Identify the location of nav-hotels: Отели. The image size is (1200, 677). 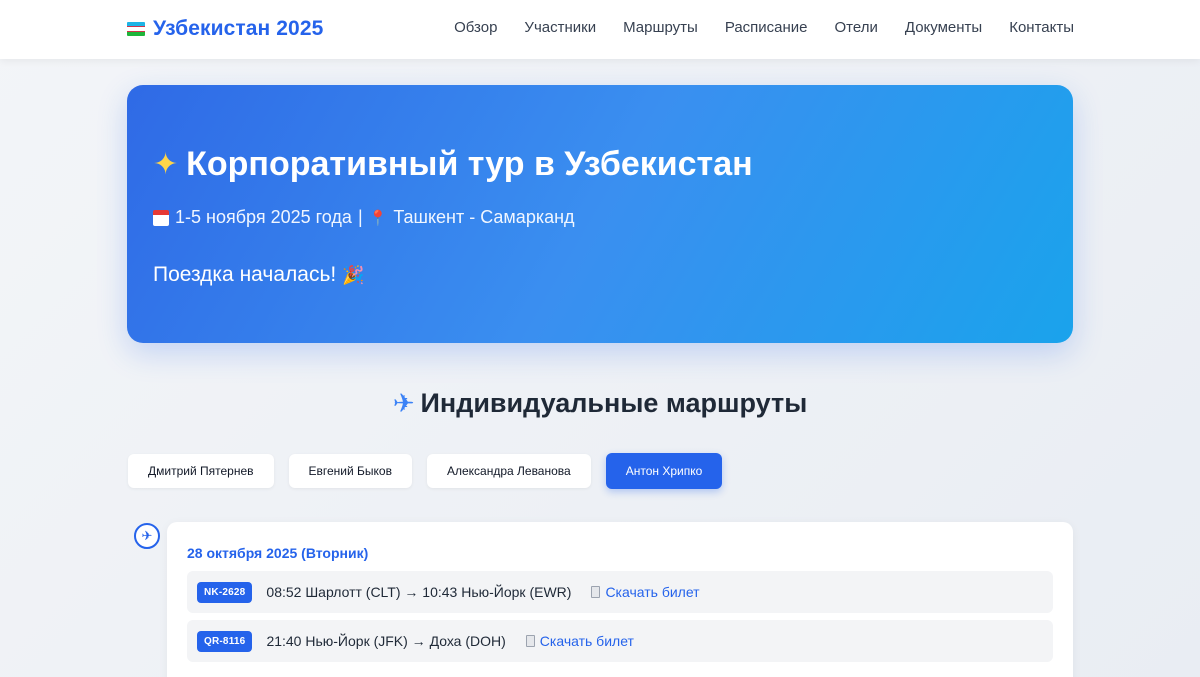
(856, 27).